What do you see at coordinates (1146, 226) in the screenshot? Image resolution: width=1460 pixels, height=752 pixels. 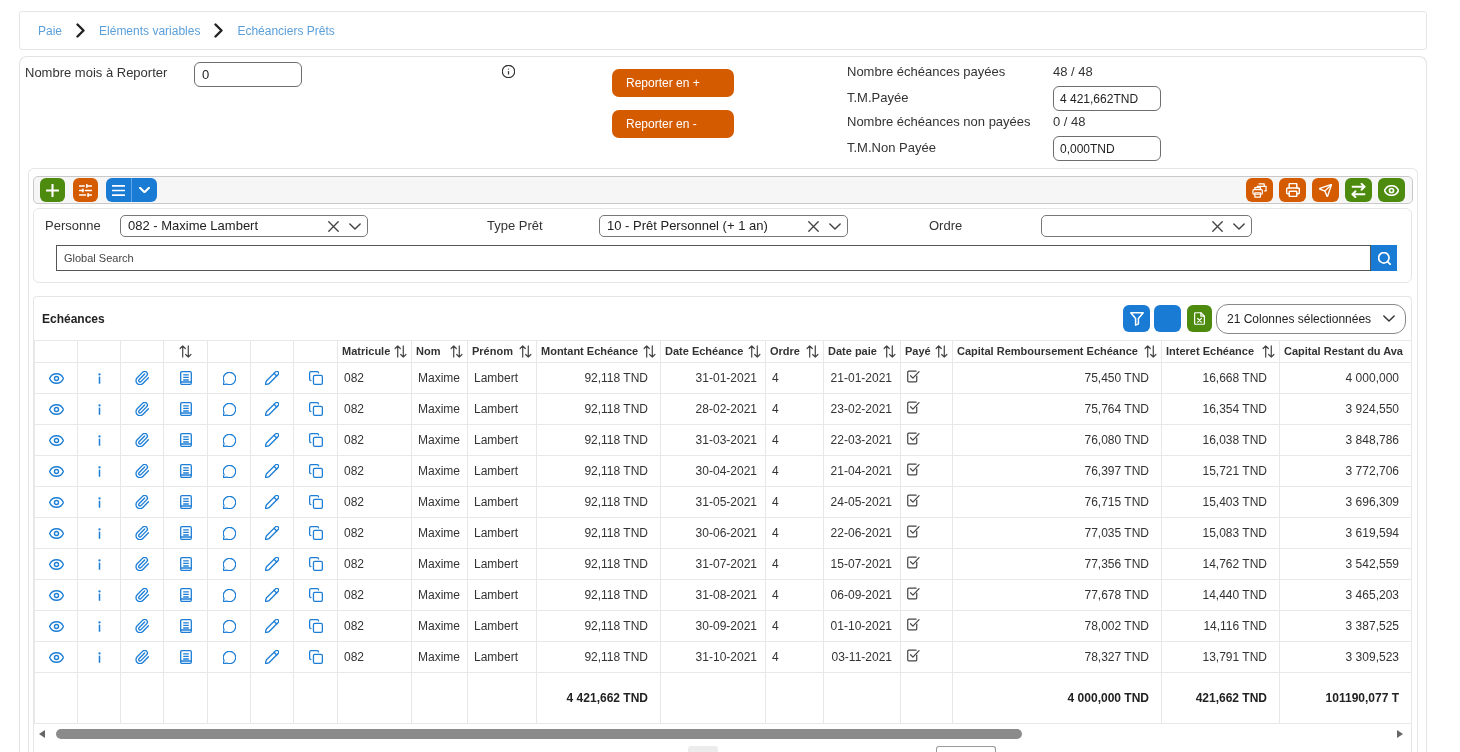 I see `select-field` at bounding box center [1146, 226].